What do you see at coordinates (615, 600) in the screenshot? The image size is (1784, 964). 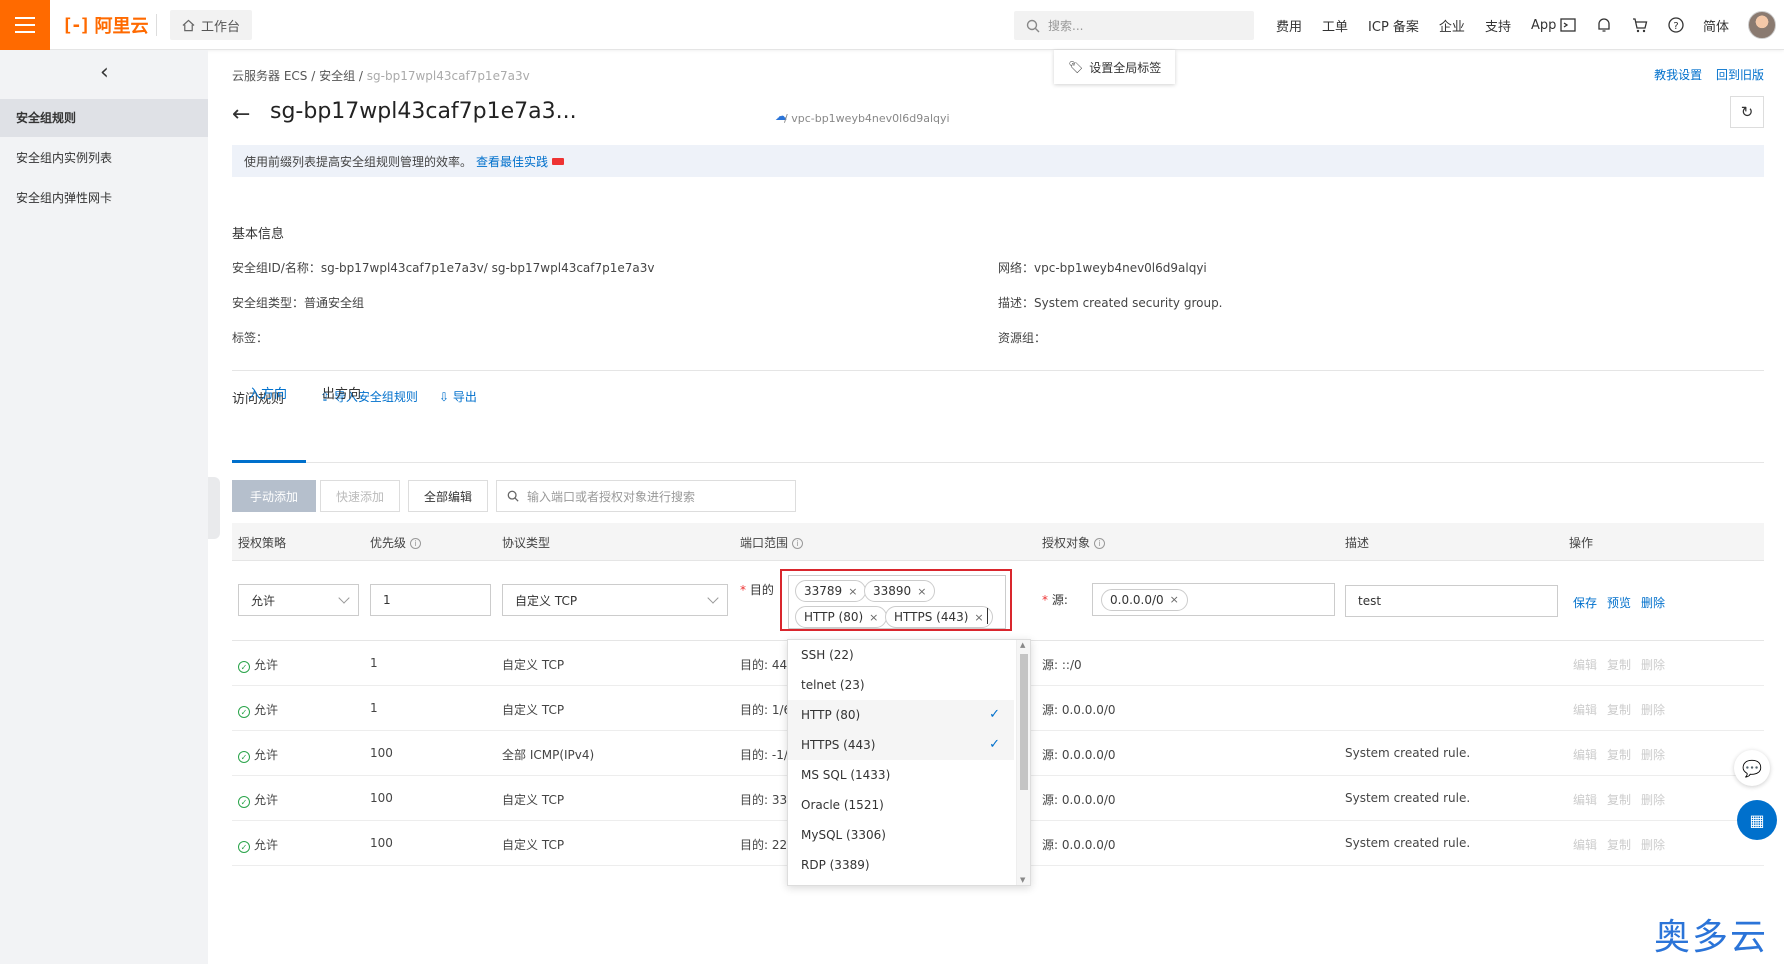 I see `protocol-select: 自定义 TCP` at bounding box center [615, 600].